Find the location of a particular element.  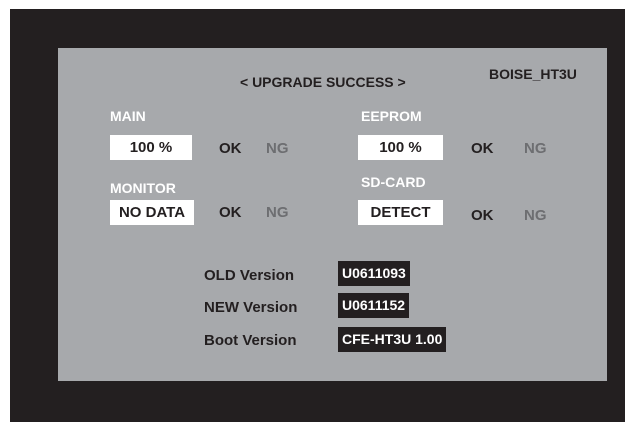

eeprom-progress-value: 100 % is located at coordinates (400, 147).